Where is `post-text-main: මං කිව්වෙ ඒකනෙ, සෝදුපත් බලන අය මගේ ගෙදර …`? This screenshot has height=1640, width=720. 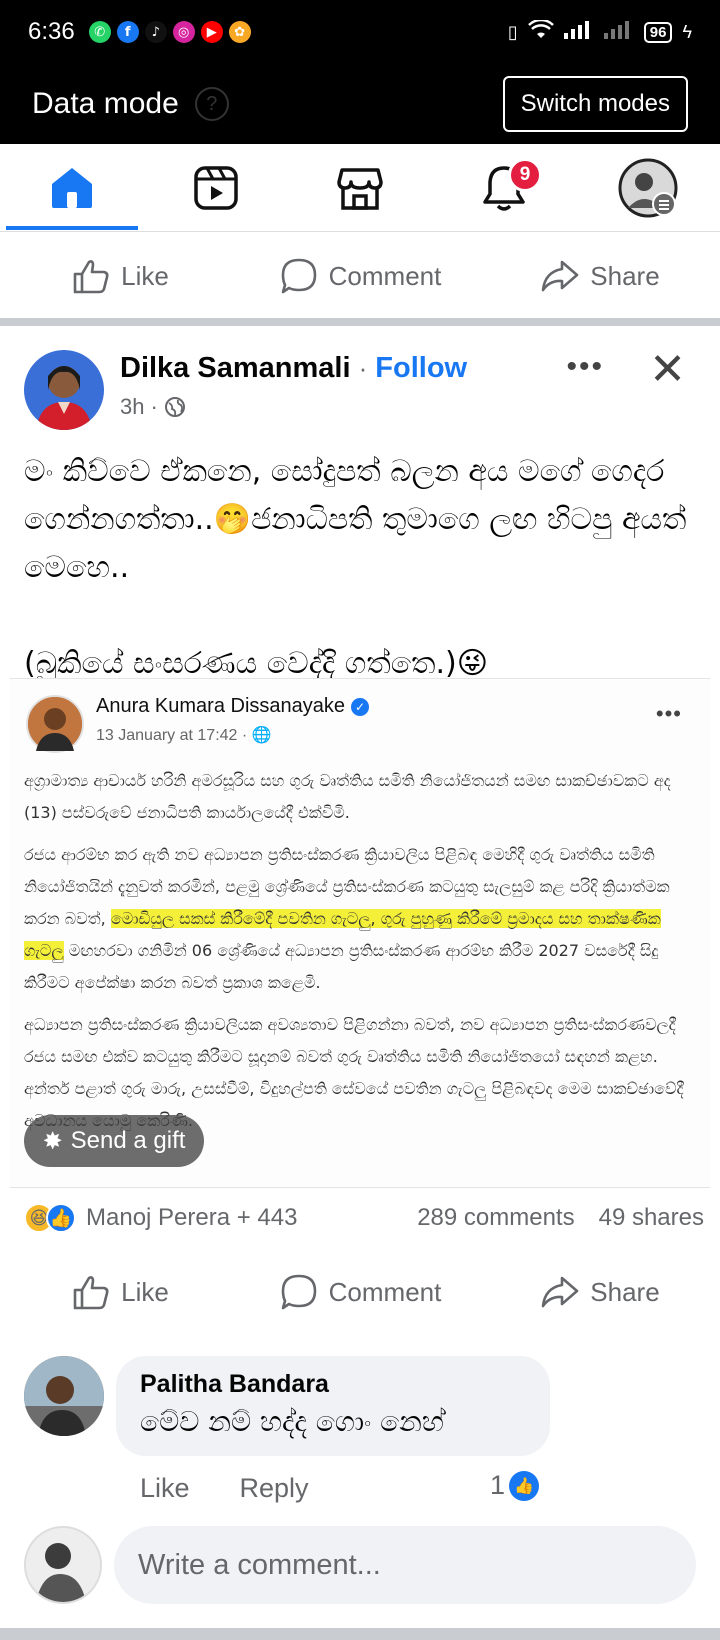 post-text-main: මං කිව්වෙ ඒකනෙ, සෝදුපත් බලන අය මගේ ගෙදර … is located at coordinates (355, 519).